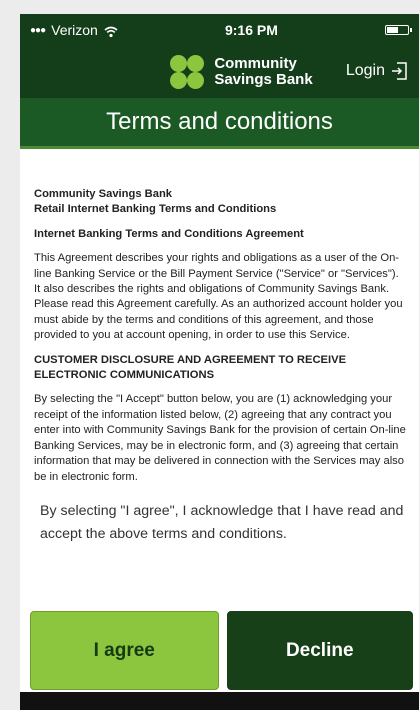 The height and width of the screenshot is (710, 420). Describe the element at coordinates (263, 79) in the screenshot. I see `brand-line-2: Savings Bank` at that location.